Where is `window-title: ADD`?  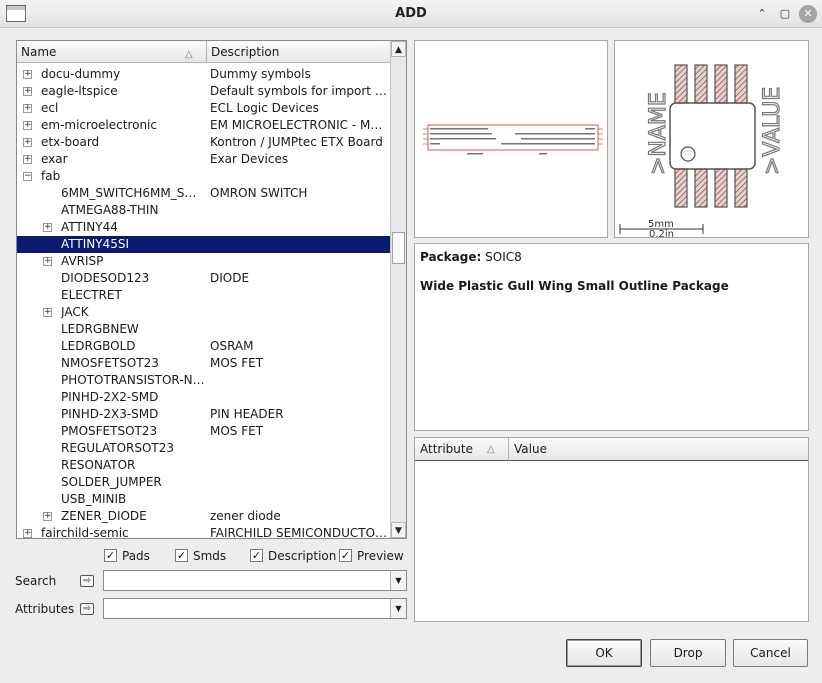 window-title: ADD is located at coordinates (411, 13).